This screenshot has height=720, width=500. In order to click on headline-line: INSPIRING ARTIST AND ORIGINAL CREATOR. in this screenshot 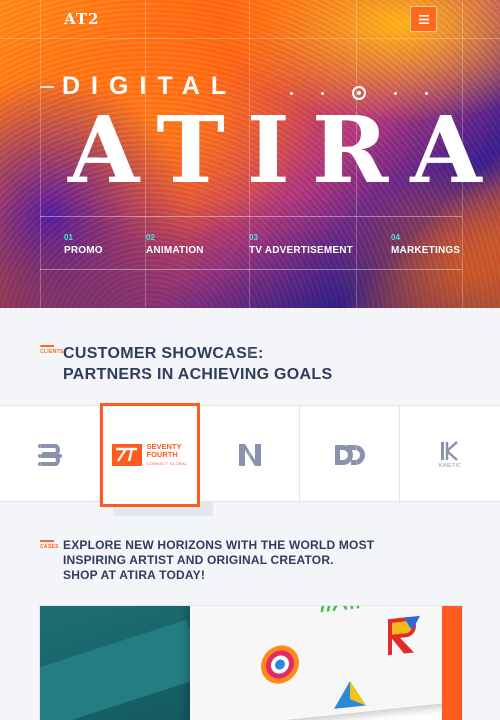, I will do `click(198, 560)`.